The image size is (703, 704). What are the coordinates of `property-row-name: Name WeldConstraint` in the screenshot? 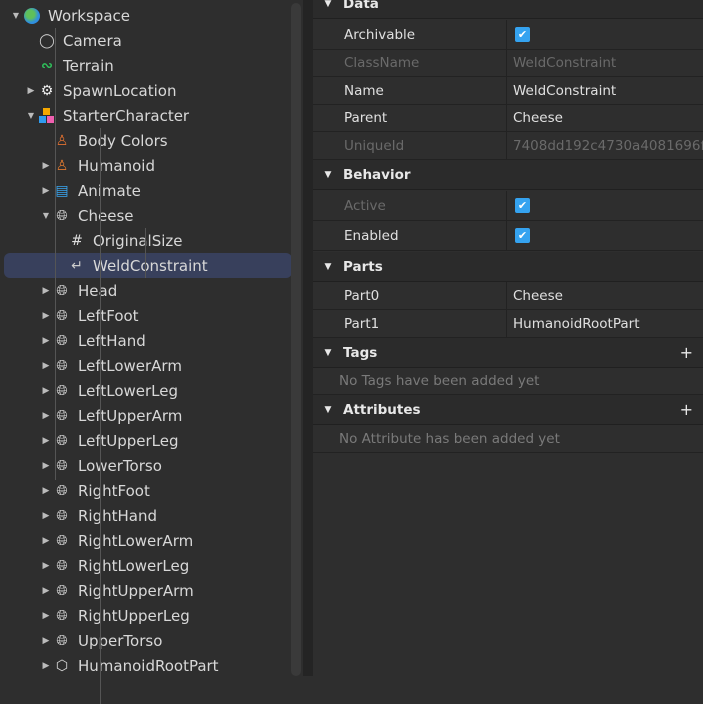 It's located at (508, 91).